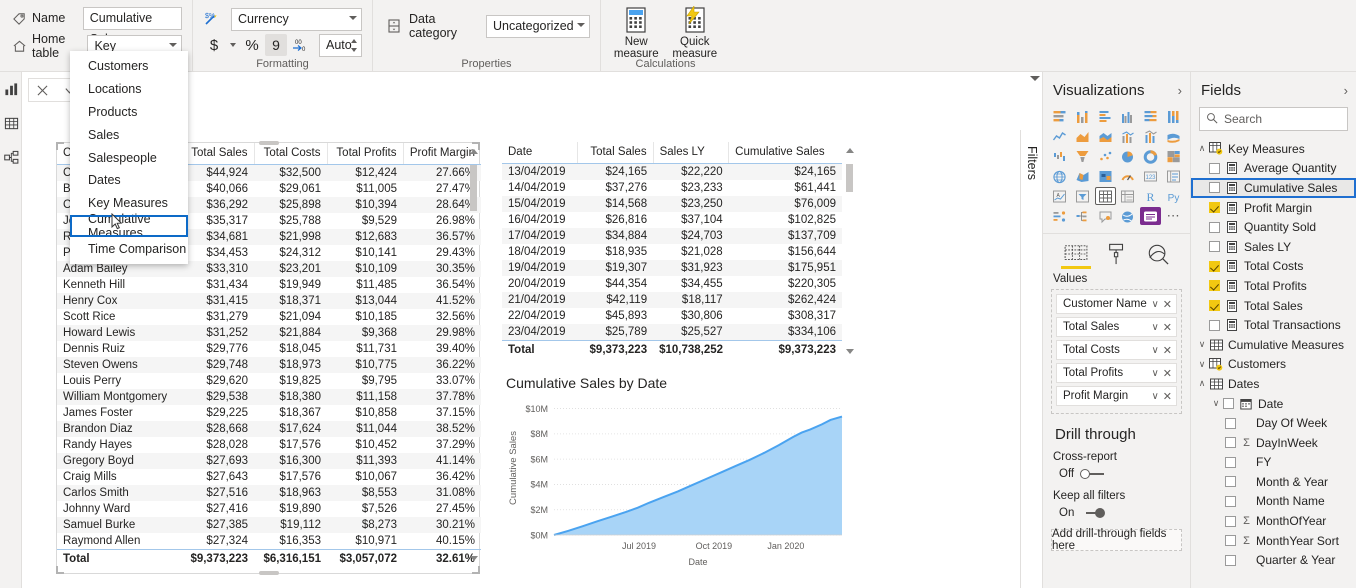 The width and height of the screenshot is (1356, 588). I want to click on col-total-costs: Total Costs, so click(290, 154).